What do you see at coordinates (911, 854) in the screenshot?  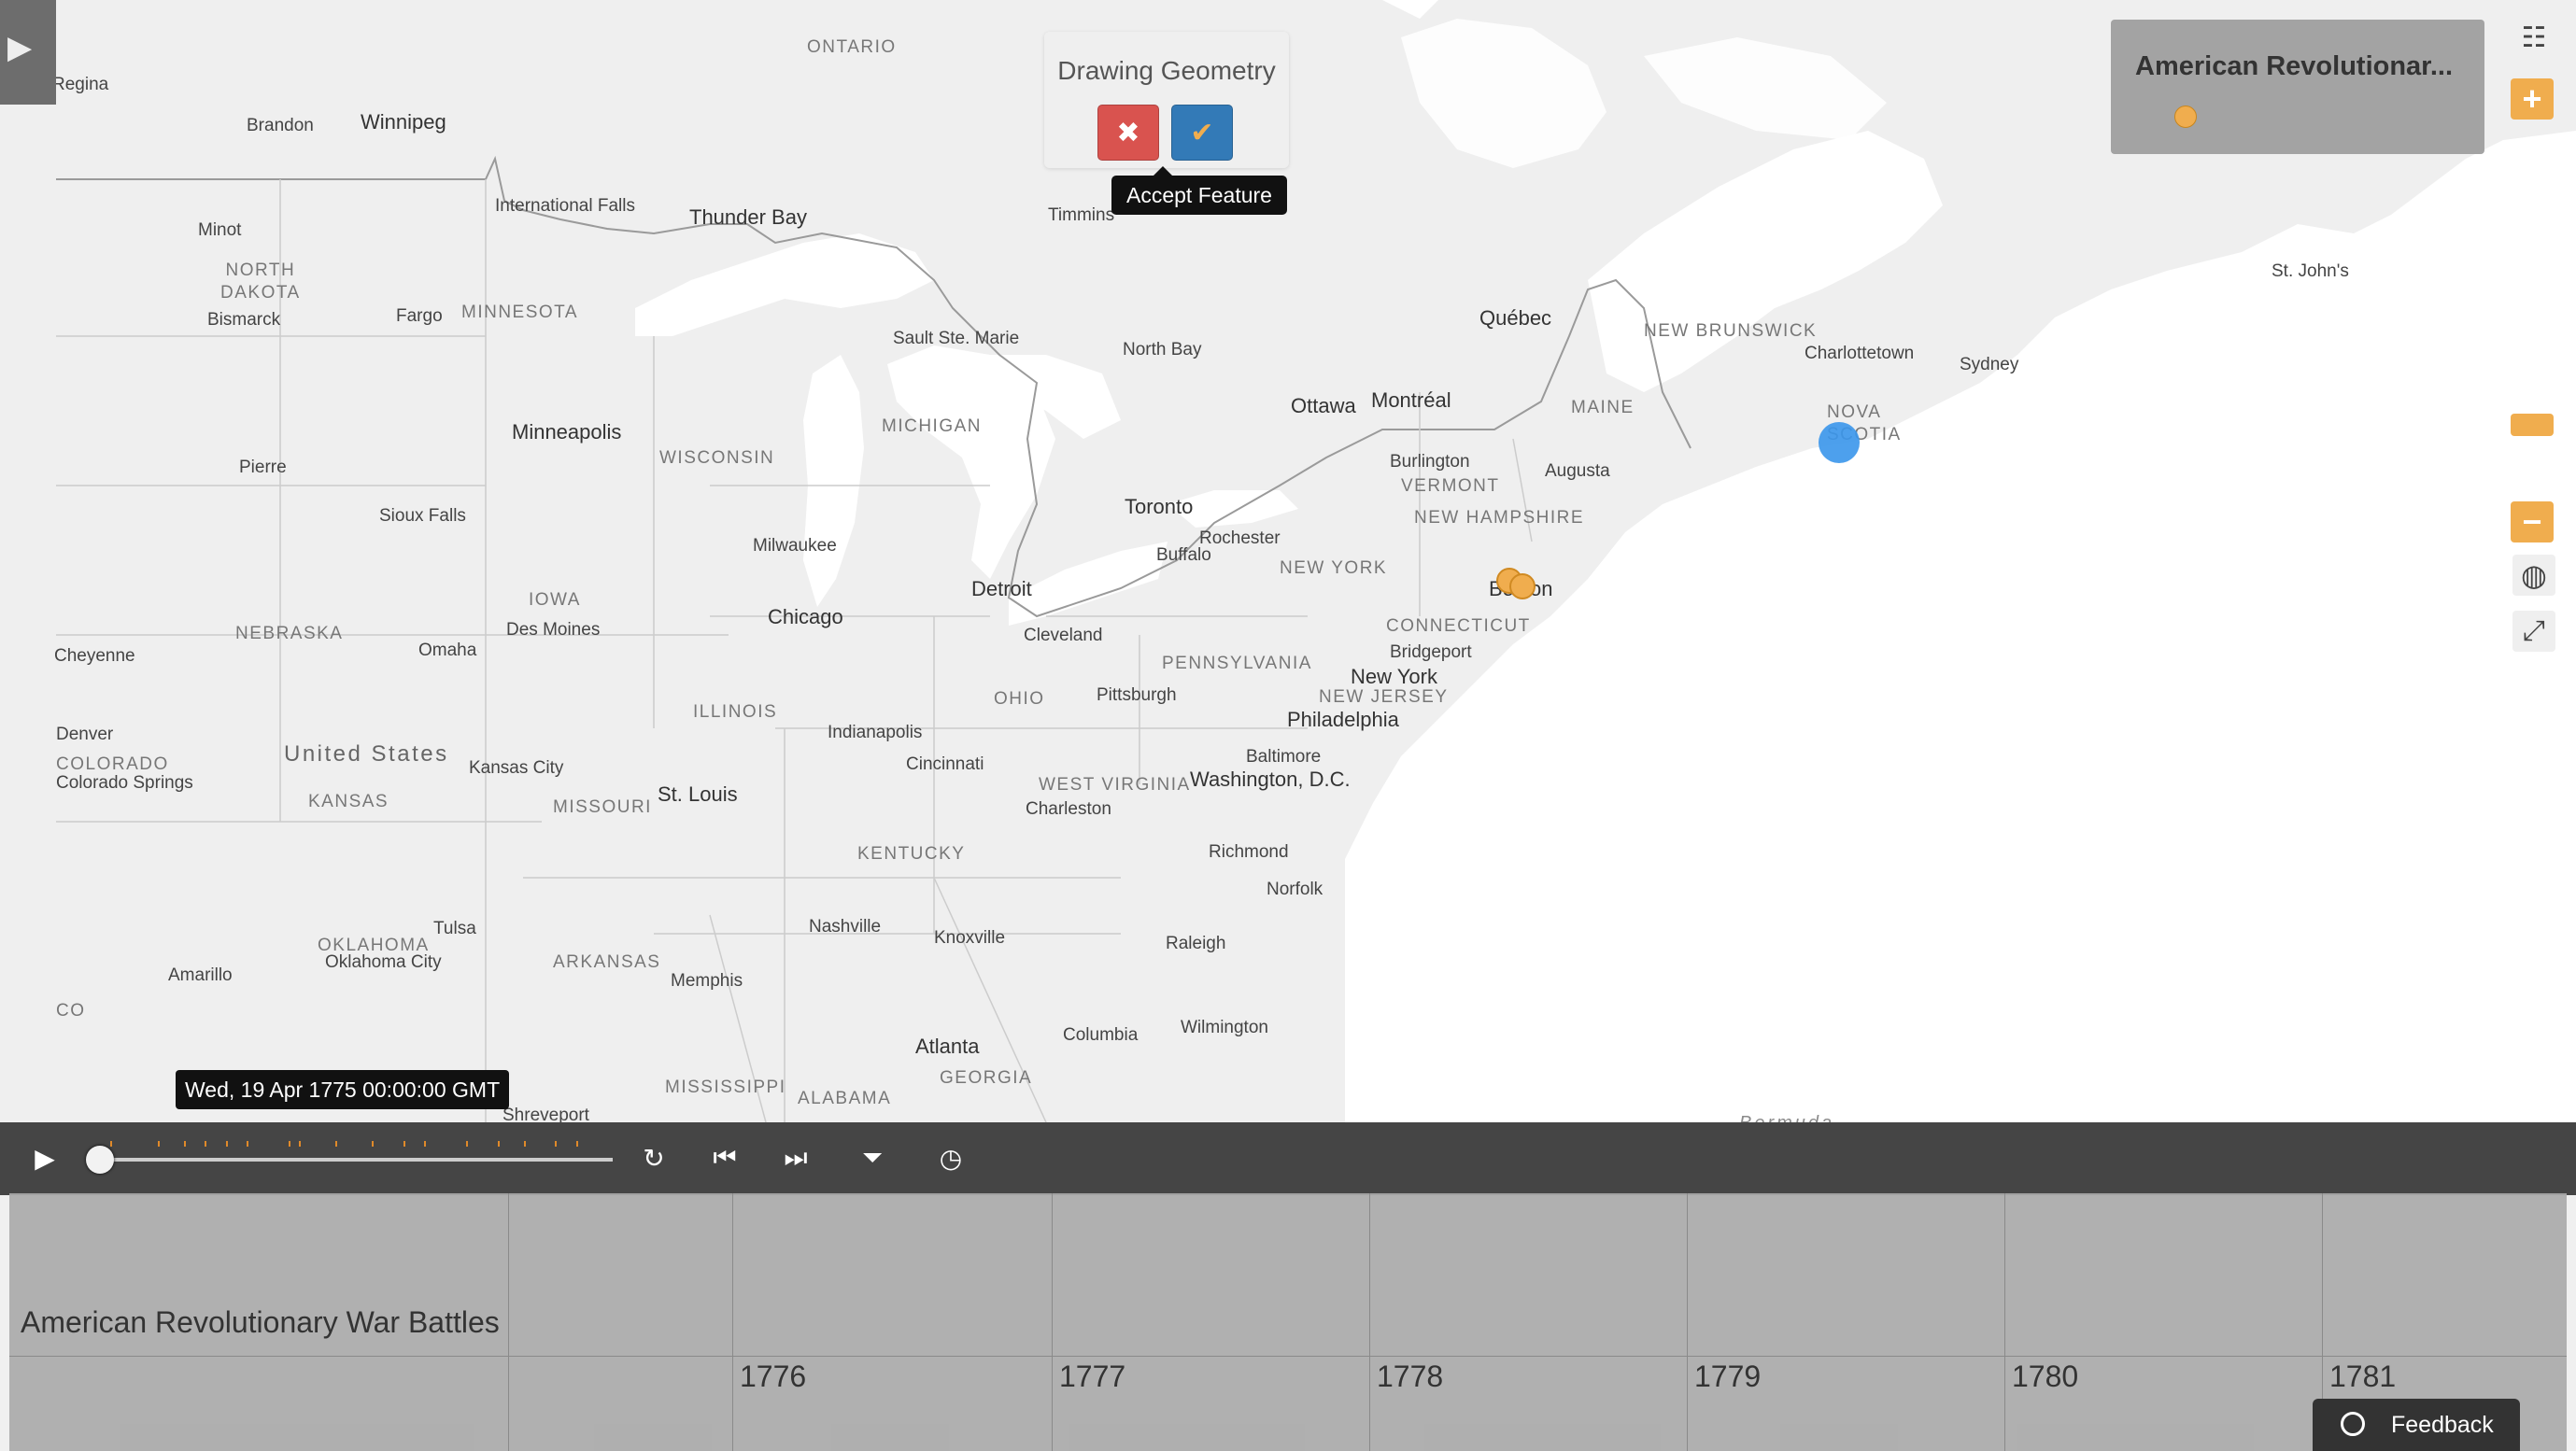 I see `map-label-kentucky: KENTUCKY` at bounding box center [911, 854].